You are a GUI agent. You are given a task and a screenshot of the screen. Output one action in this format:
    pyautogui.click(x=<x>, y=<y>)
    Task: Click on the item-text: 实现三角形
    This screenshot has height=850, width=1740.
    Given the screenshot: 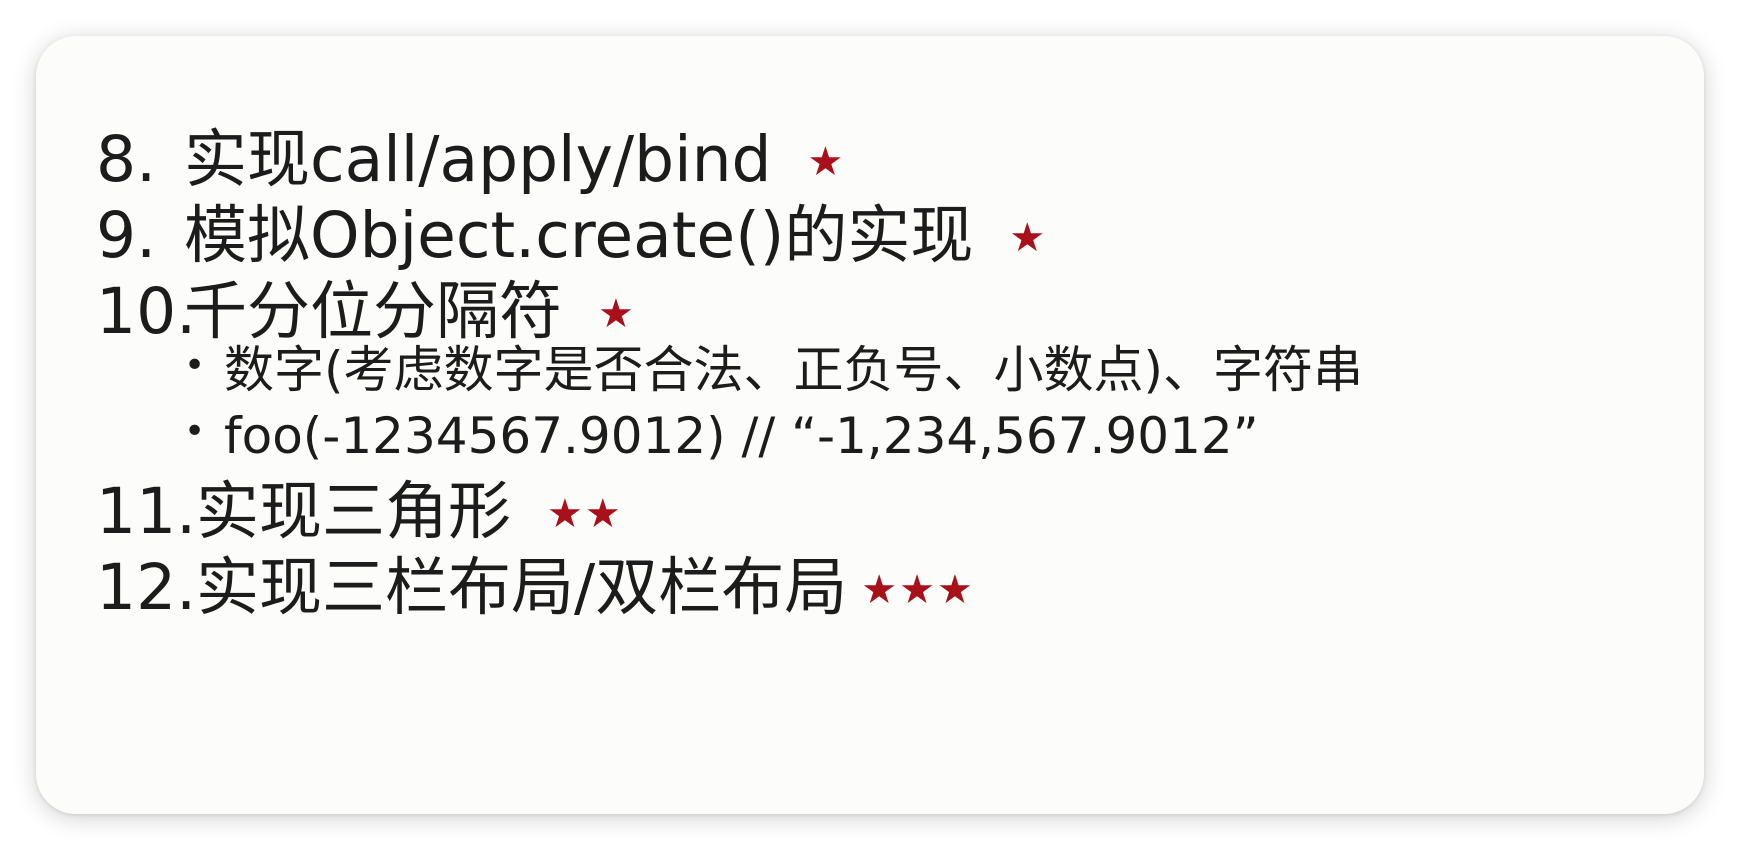 What is the action you would take?
    pyautogui.click(x=353, y=511)
    